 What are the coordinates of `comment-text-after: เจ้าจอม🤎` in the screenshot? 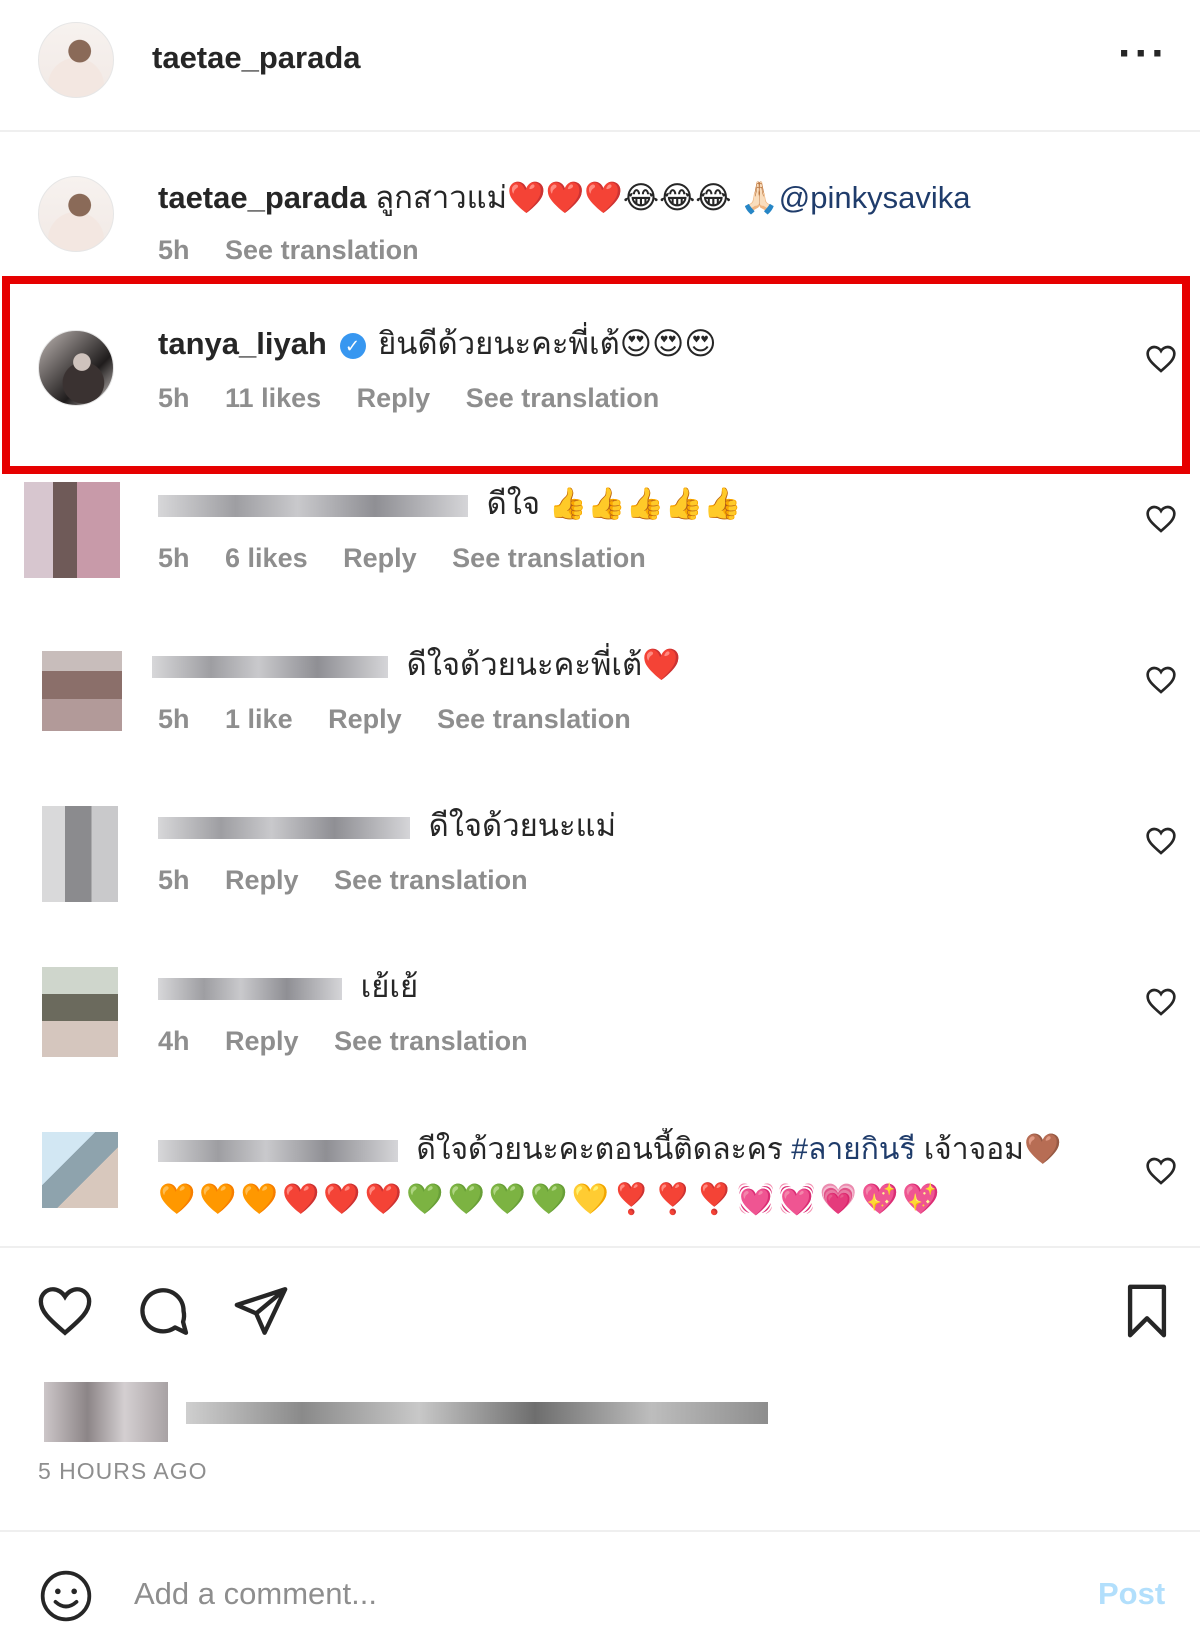 It's located at (992, 1149).